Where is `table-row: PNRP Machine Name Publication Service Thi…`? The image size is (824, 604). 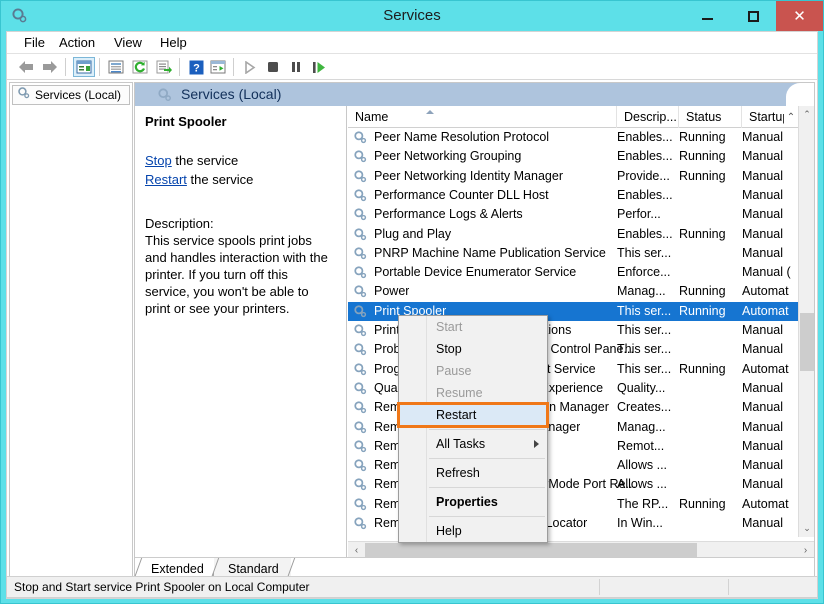 table-row: PNRP Machine Name Publication Service Thi… is located at coordinates (573, 253).